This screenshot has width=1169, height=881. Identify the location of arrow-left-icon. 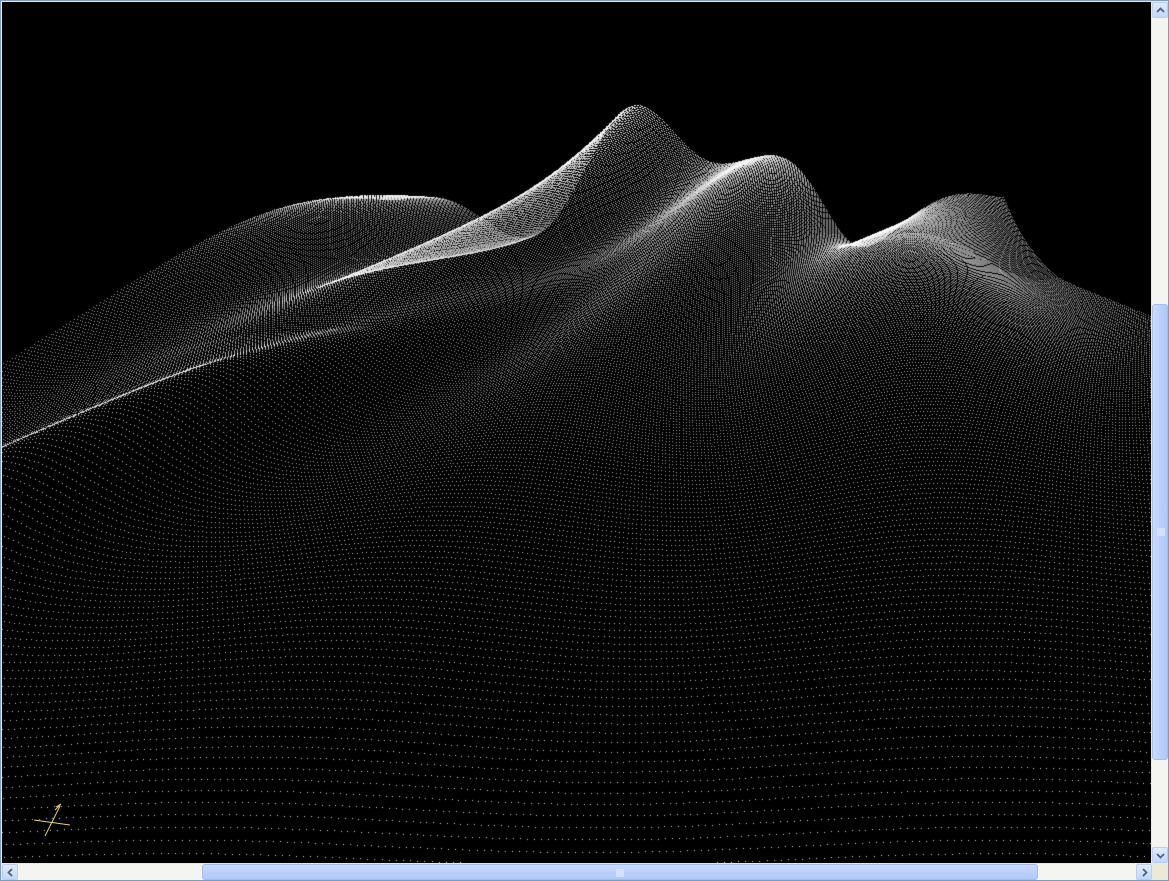
(9, 872).